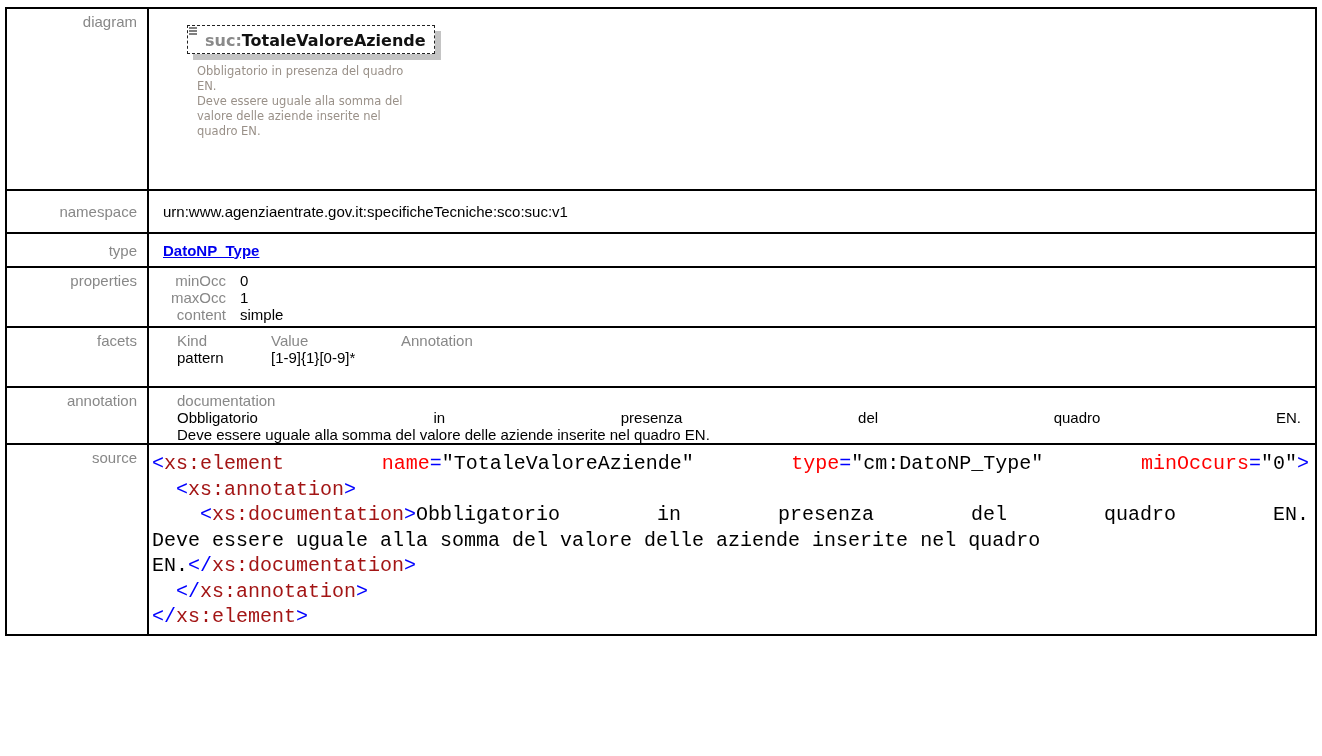 The width and height of the screenshot is (1322, 756). Describe the element at coordinates (193, 31) in the screenshot. I see `list-icon` at that location.